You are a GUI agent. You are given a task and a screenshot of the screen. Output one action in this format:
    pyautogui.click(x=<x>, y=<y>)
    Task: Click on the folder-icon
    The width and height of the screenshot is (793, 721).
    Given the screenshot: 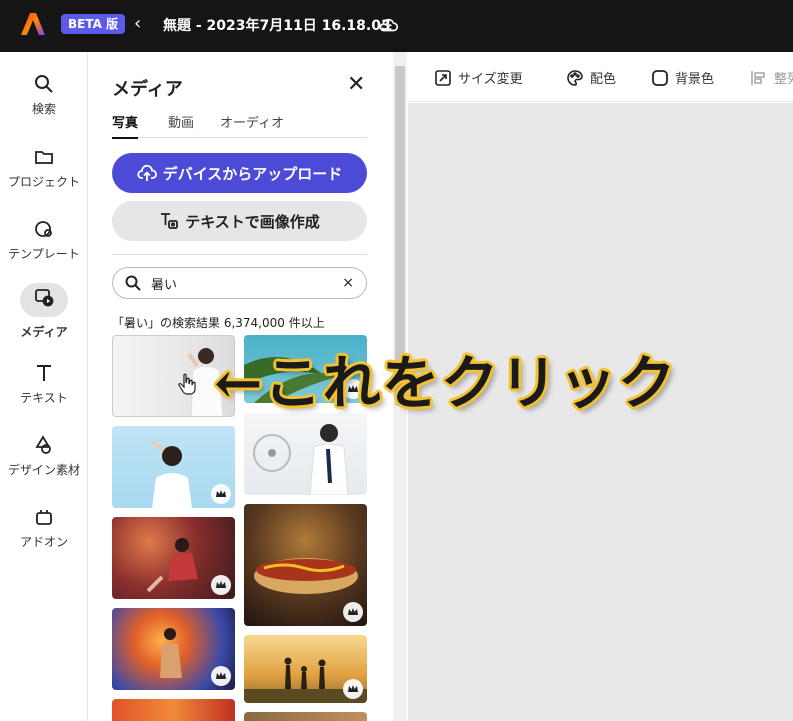 What is the action you would take?
    pyautogui.click(x=44, y=157)
    